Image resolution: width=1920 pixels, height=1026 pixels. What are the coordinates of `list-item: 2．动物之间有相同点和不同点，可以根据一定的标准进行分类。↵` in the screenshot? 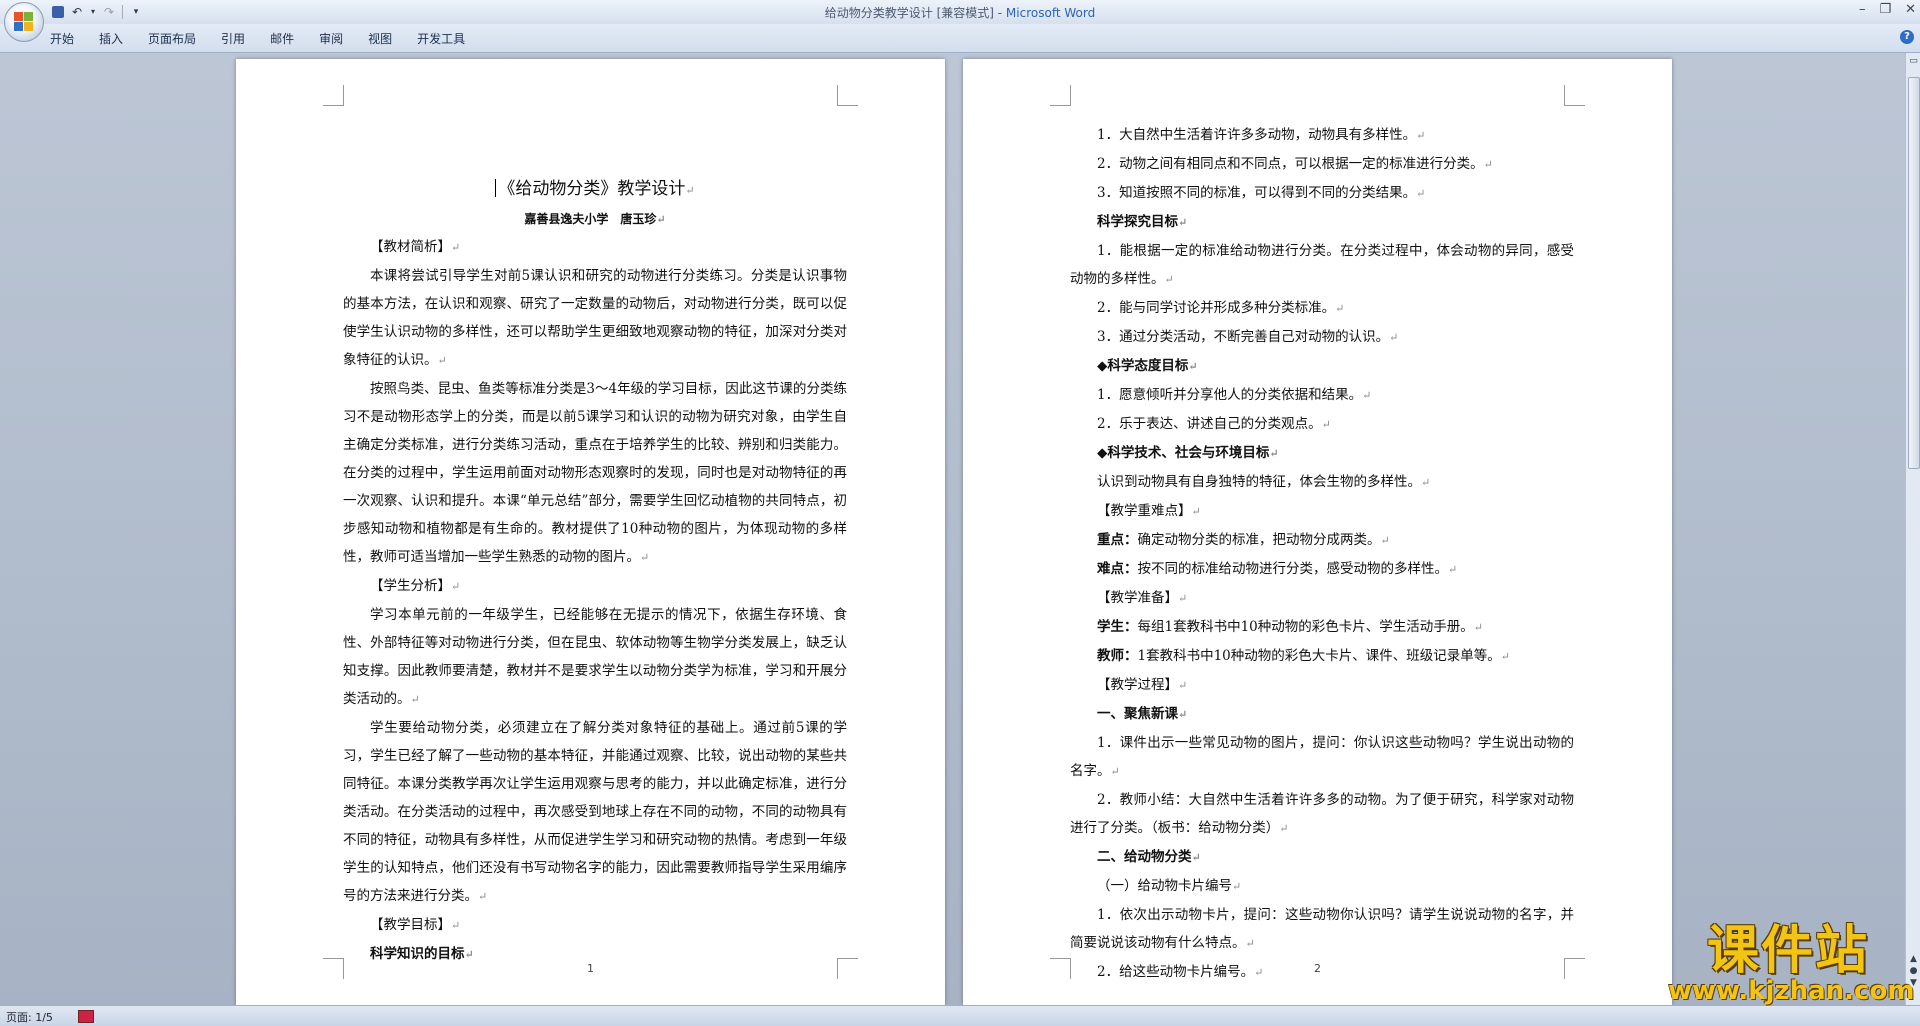 It's located at (1322, 164).